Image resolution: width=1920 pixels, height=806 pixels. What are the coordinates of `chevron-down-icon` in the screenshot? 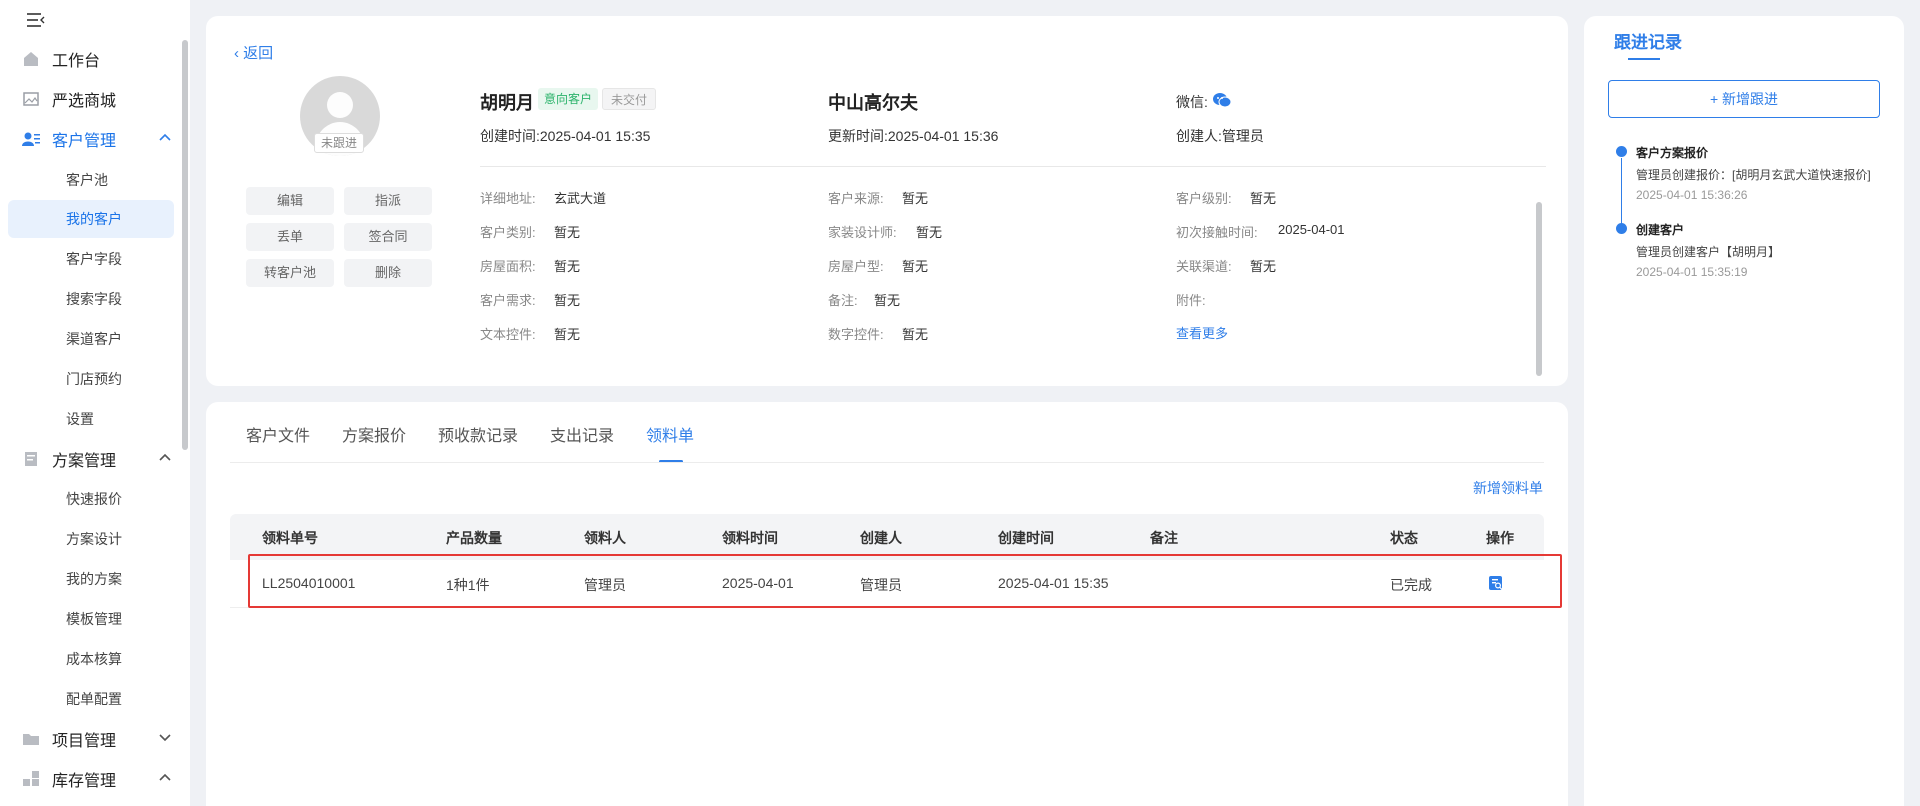 It's located at (165, 738).